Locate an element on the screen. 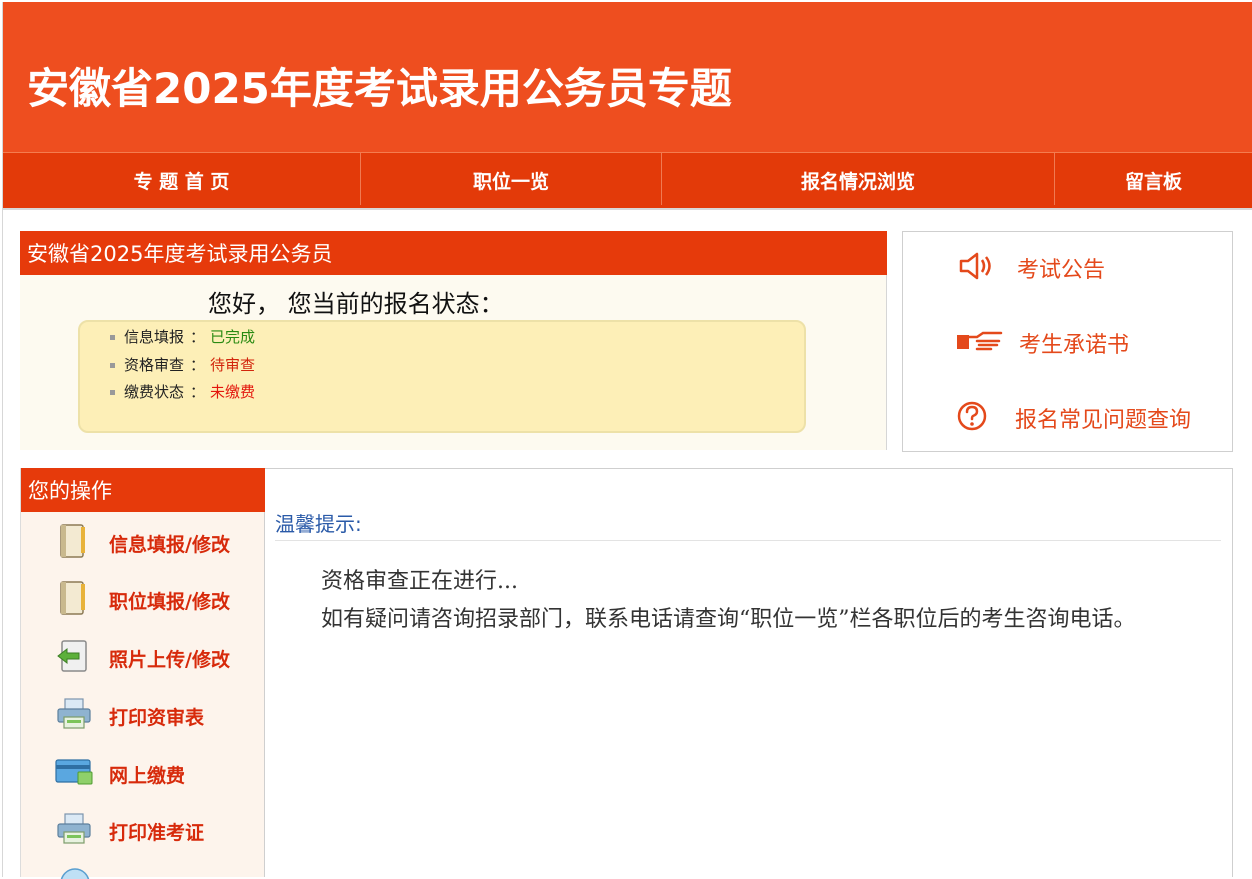  op-position-edit: 职位填报/修改 is located at coordinates (142, 598).